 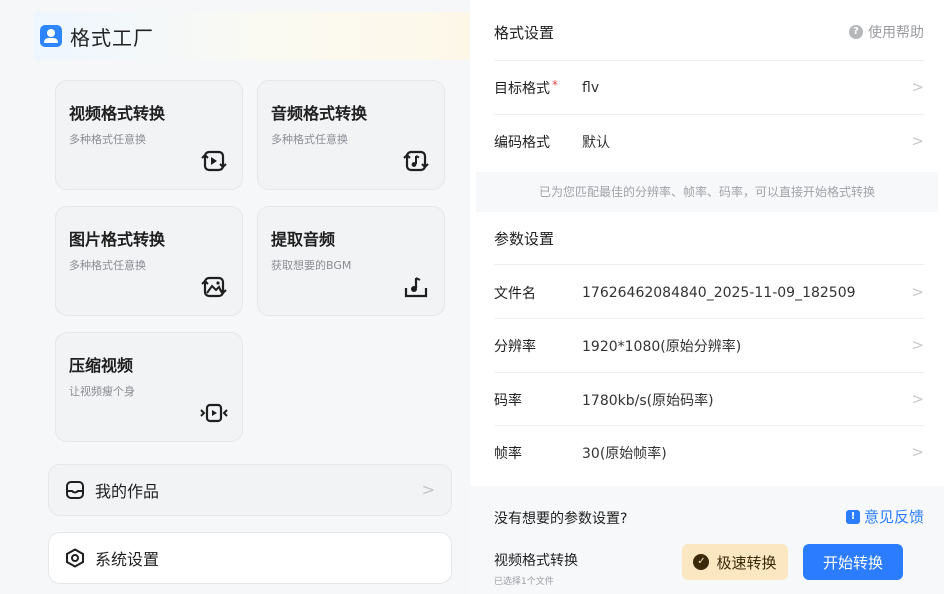 I want to click on image-convert-icon, so click(x=214, y=287).